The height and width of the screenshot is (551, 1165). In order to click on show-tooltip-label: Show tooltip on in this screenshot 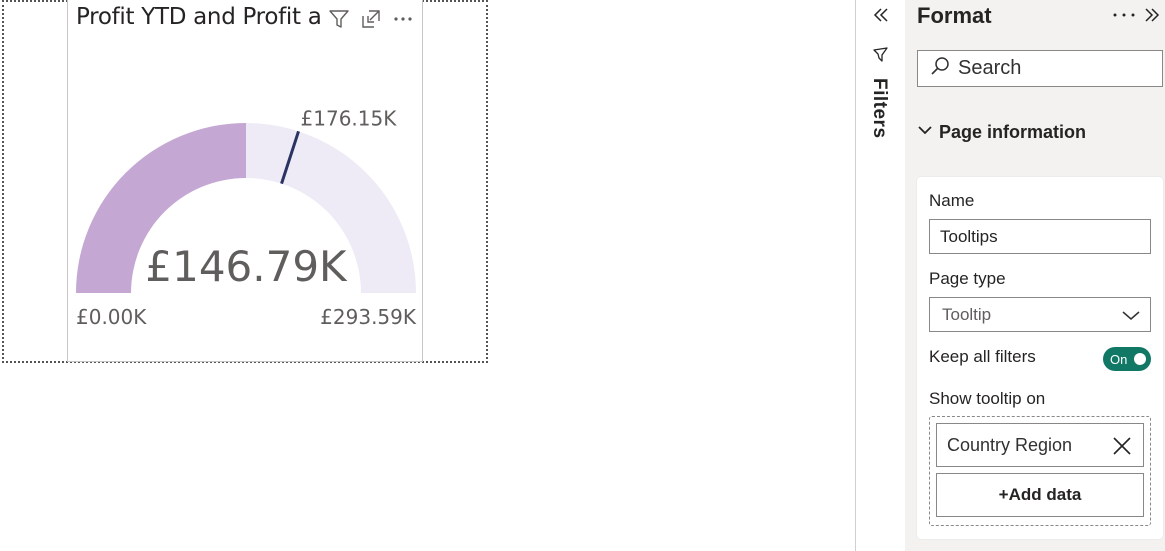, I will do `click(987, 398)`.